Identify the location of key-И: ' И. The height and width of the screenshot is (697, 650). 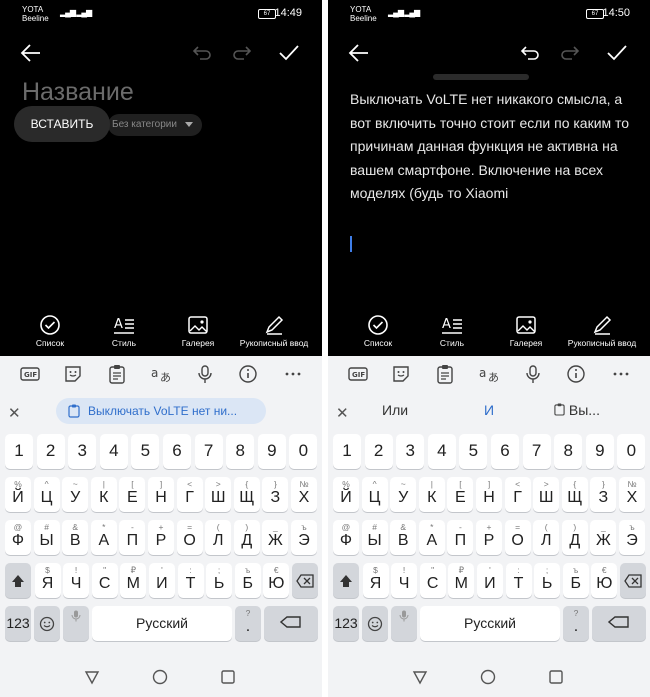
(161, 580).